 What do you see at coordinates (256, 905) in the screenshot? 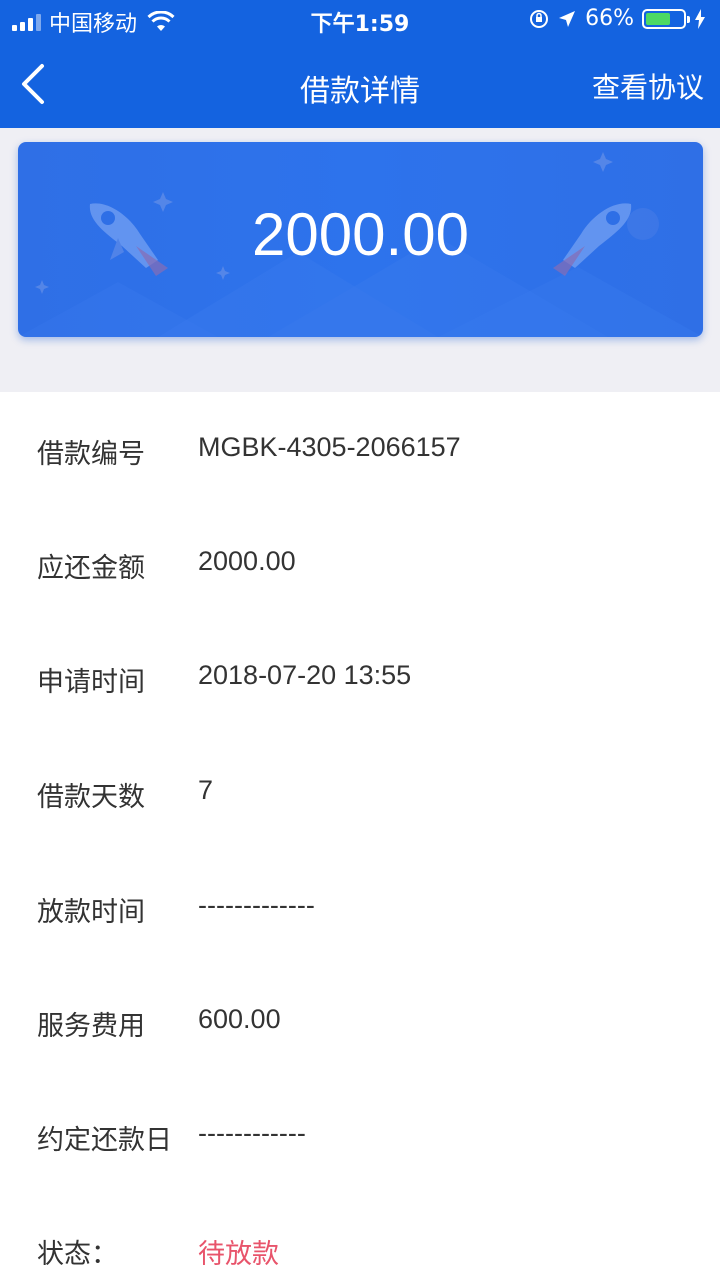
I see `row-value: -------------` at bounding box center [256, 905].